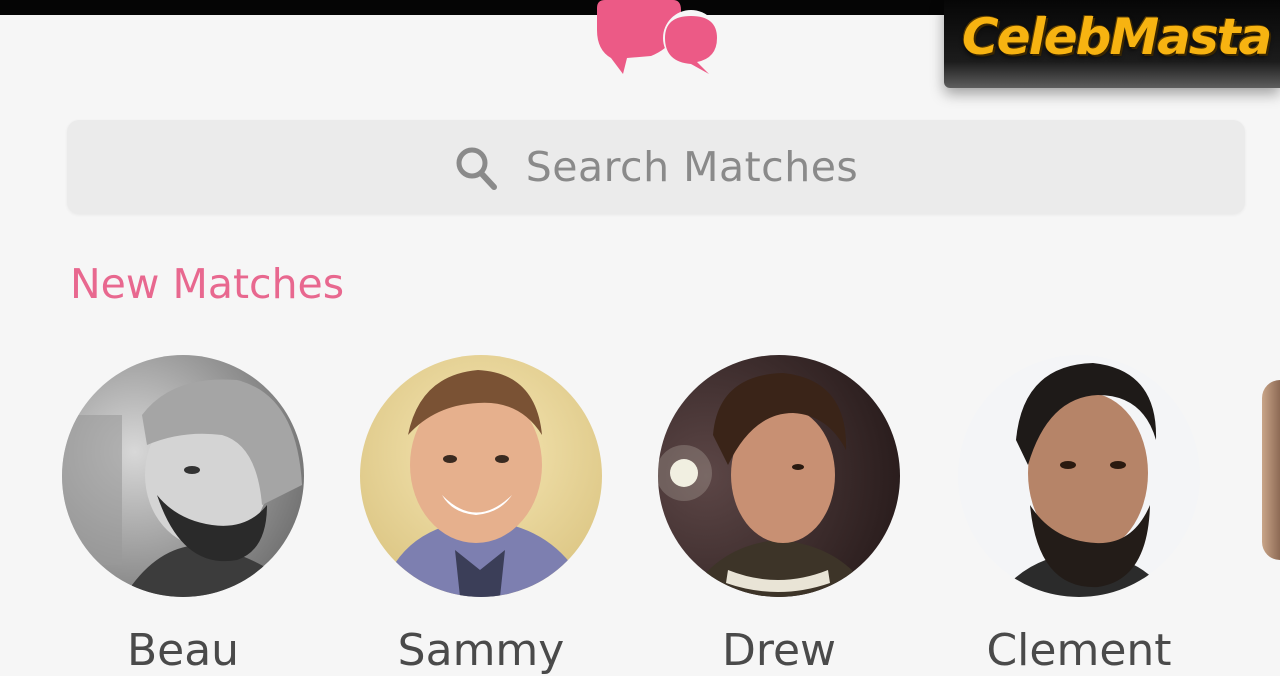  What do you see at coordinates (183, 650) in the screenshot?
I see `match-name: Beau` at bounding box center [183, 650].